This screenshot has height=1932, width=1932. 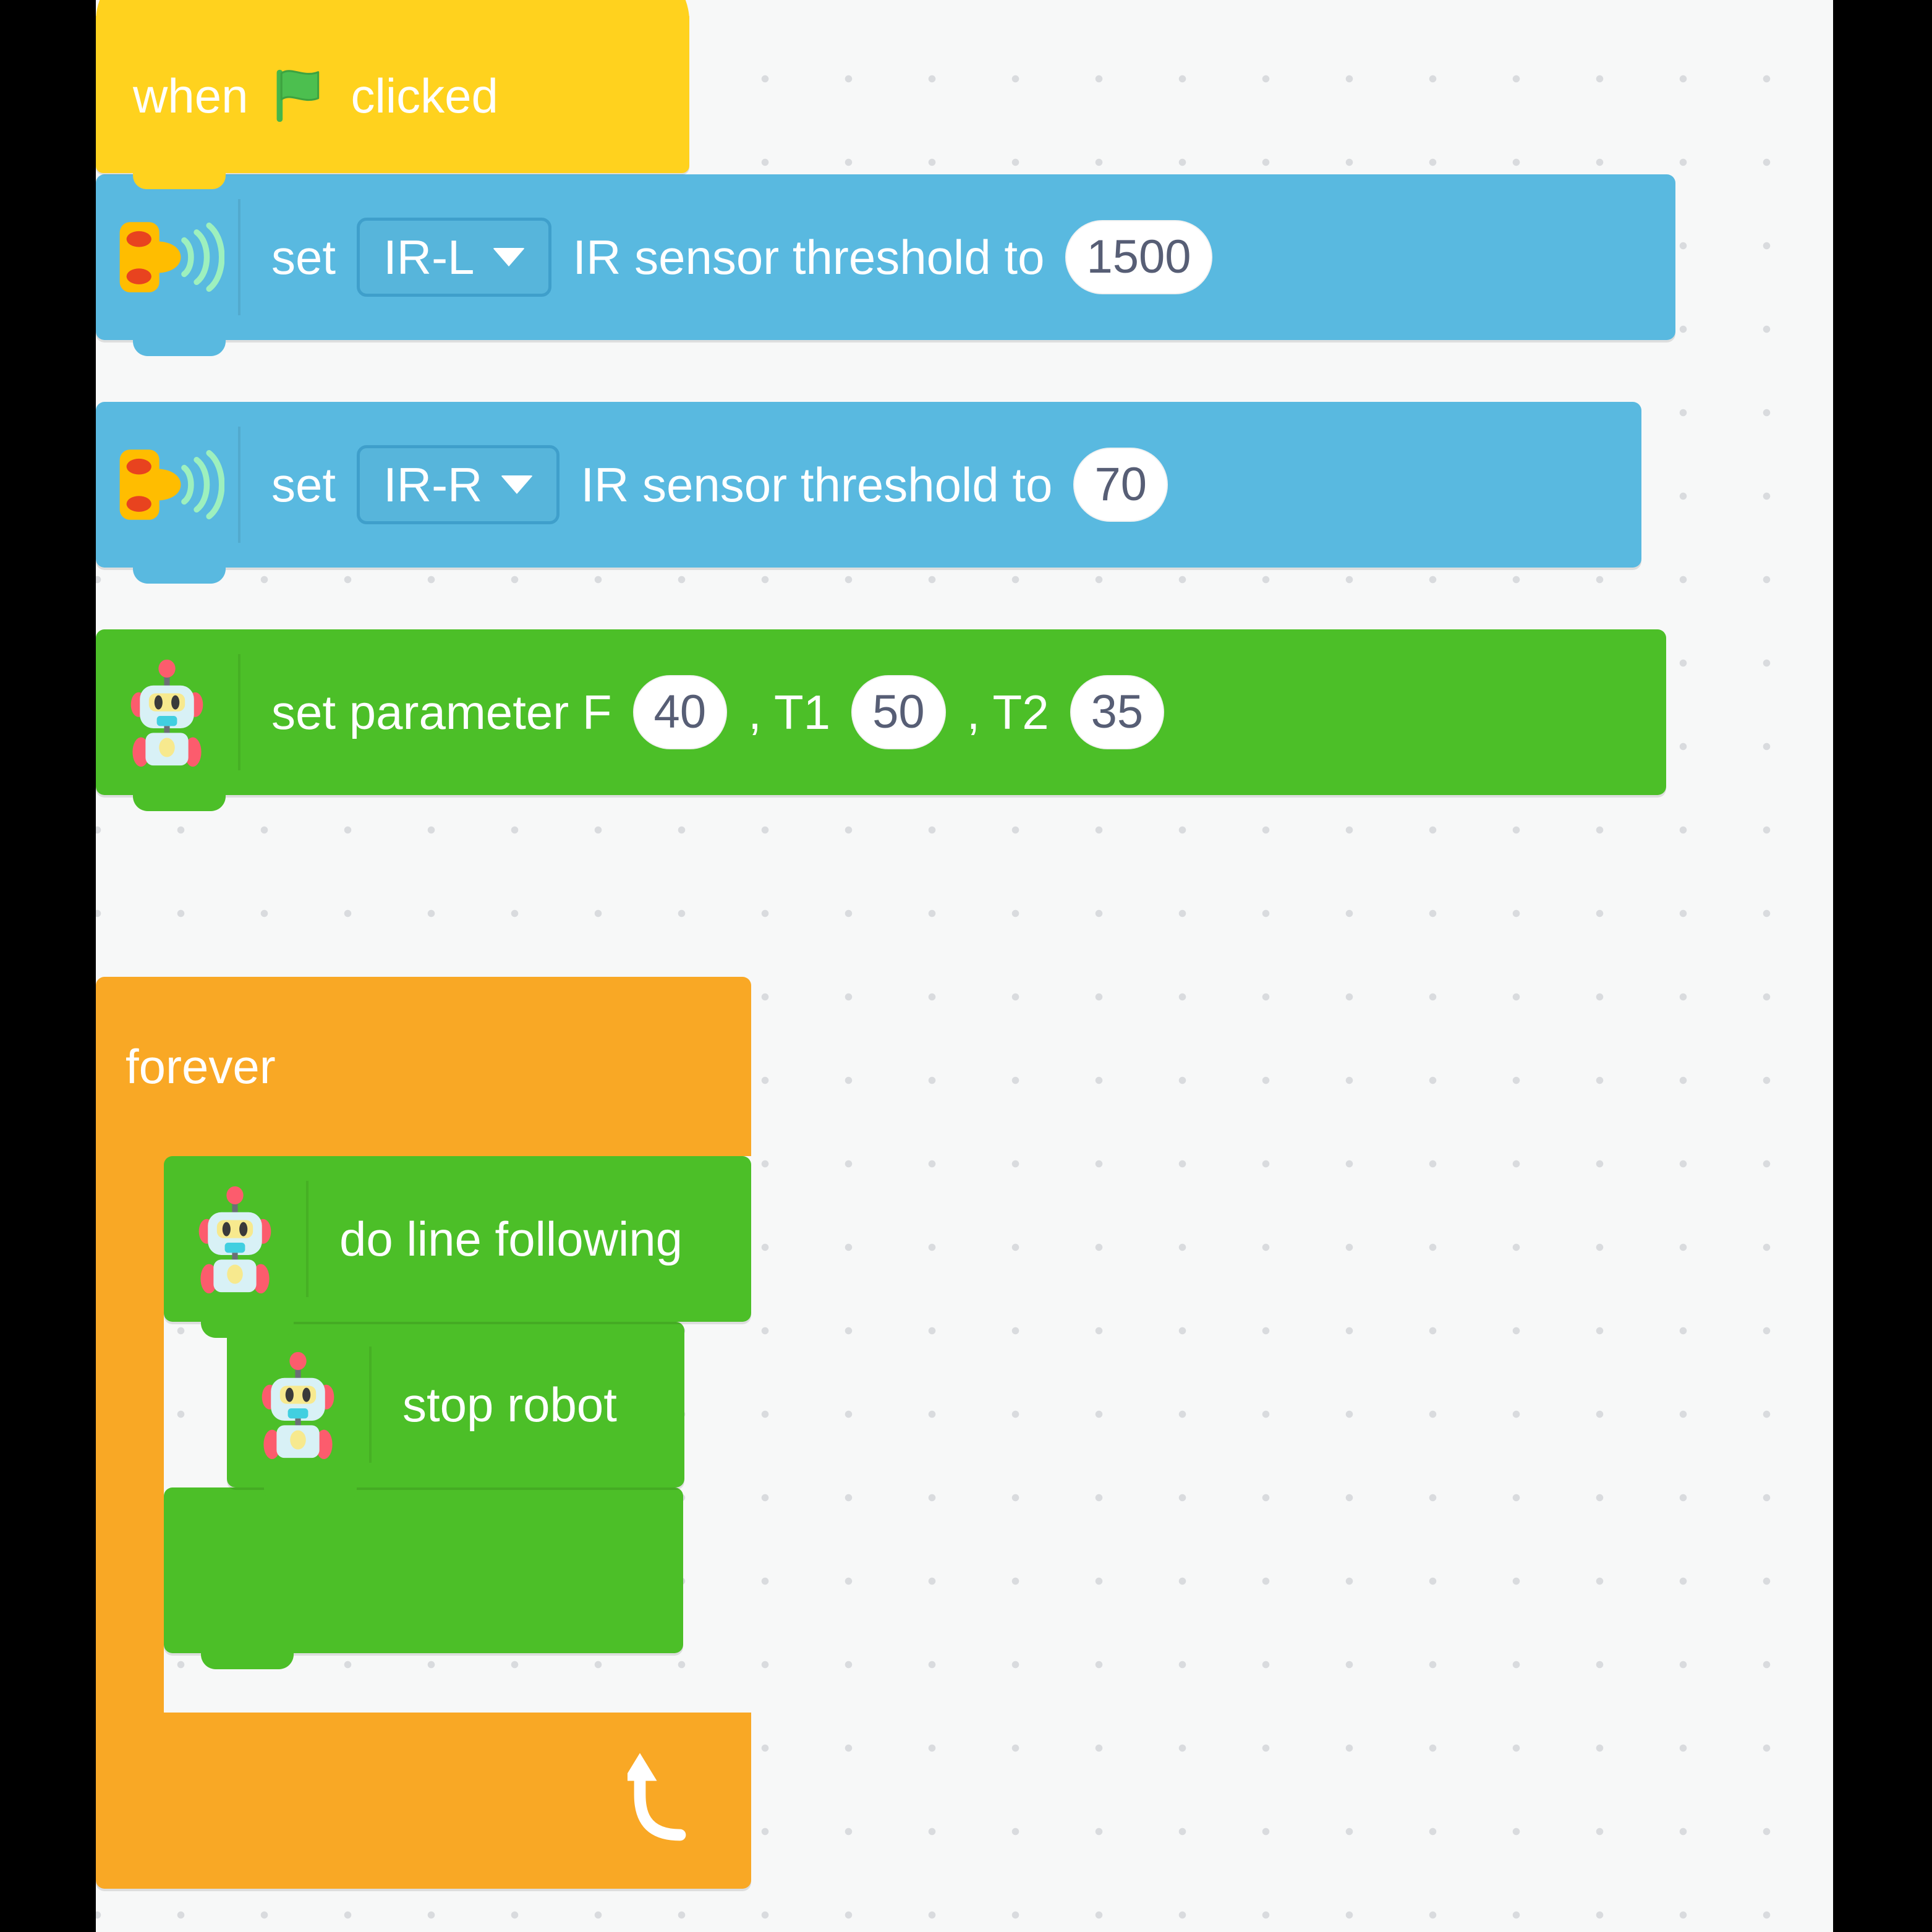 I want to click on block-set-ir-r-threshold: set IR-R IR sensor threshold to 70, so click(x=869, y=493).